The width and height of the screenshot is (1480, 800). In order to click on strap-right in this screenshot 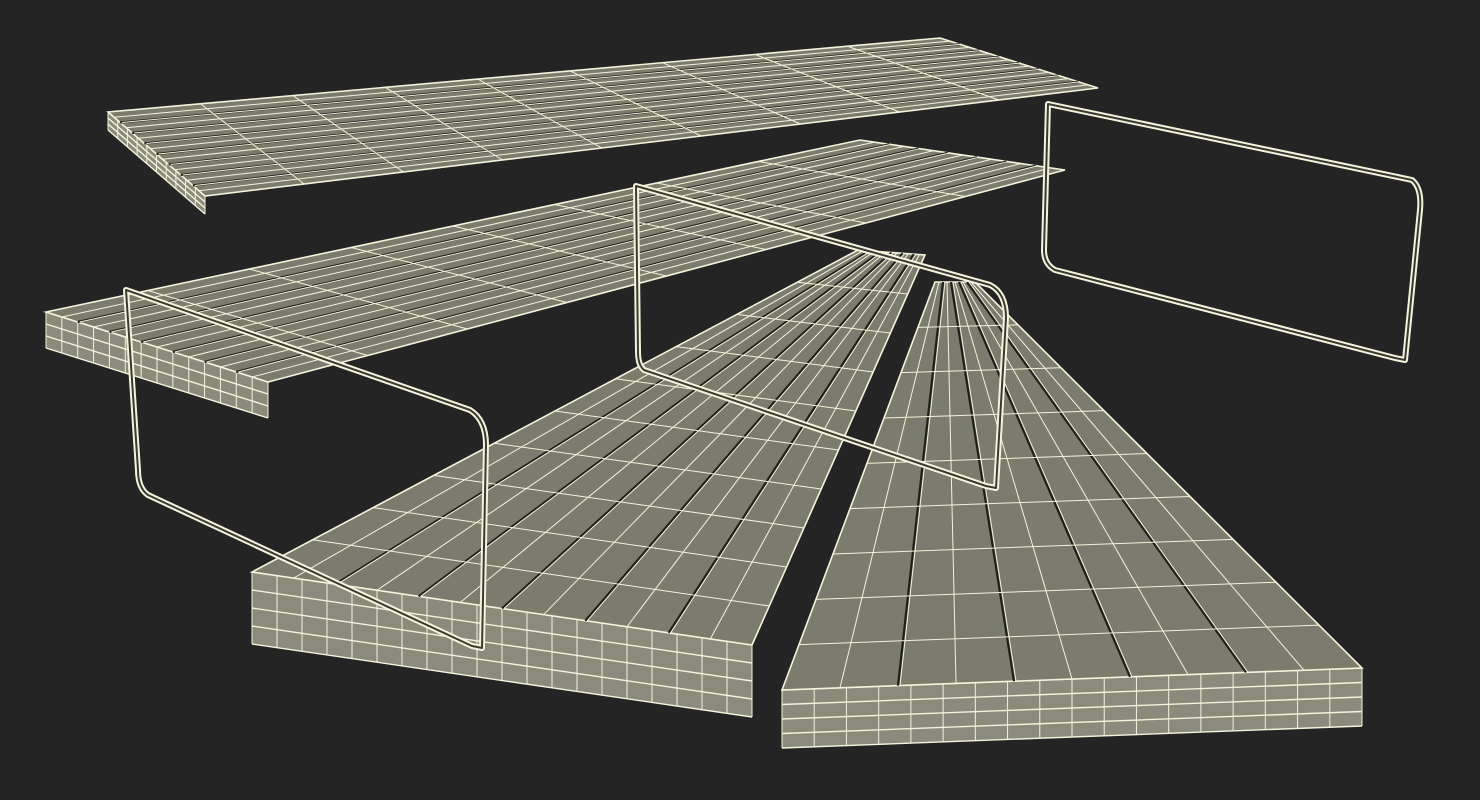, I will do `click(1232, 232)`.